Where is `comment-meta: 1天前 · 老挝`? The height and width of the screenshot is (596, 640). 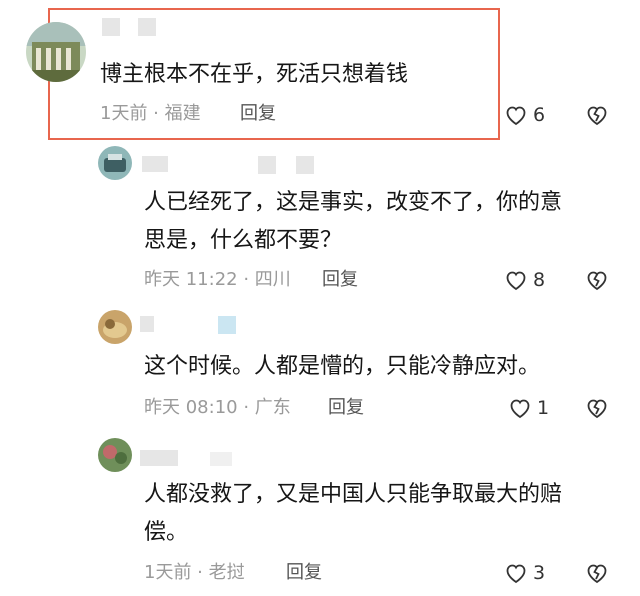 comment-meta: 1天前 · 老挝 is located at coordinates (194, 572).